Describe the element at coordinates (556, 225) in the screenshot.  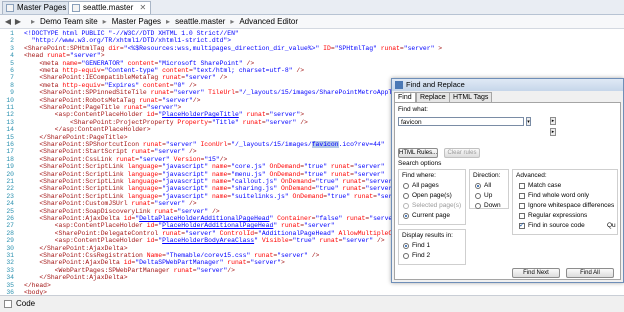
I see `checkbox-label: Find in source code` at that location.